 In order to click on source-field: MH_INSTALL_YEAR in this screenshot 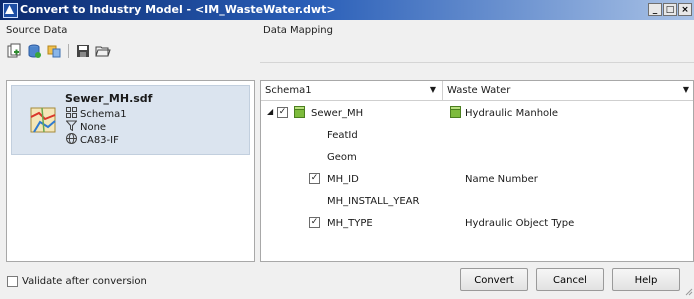, I will do `click(373, 201)`.